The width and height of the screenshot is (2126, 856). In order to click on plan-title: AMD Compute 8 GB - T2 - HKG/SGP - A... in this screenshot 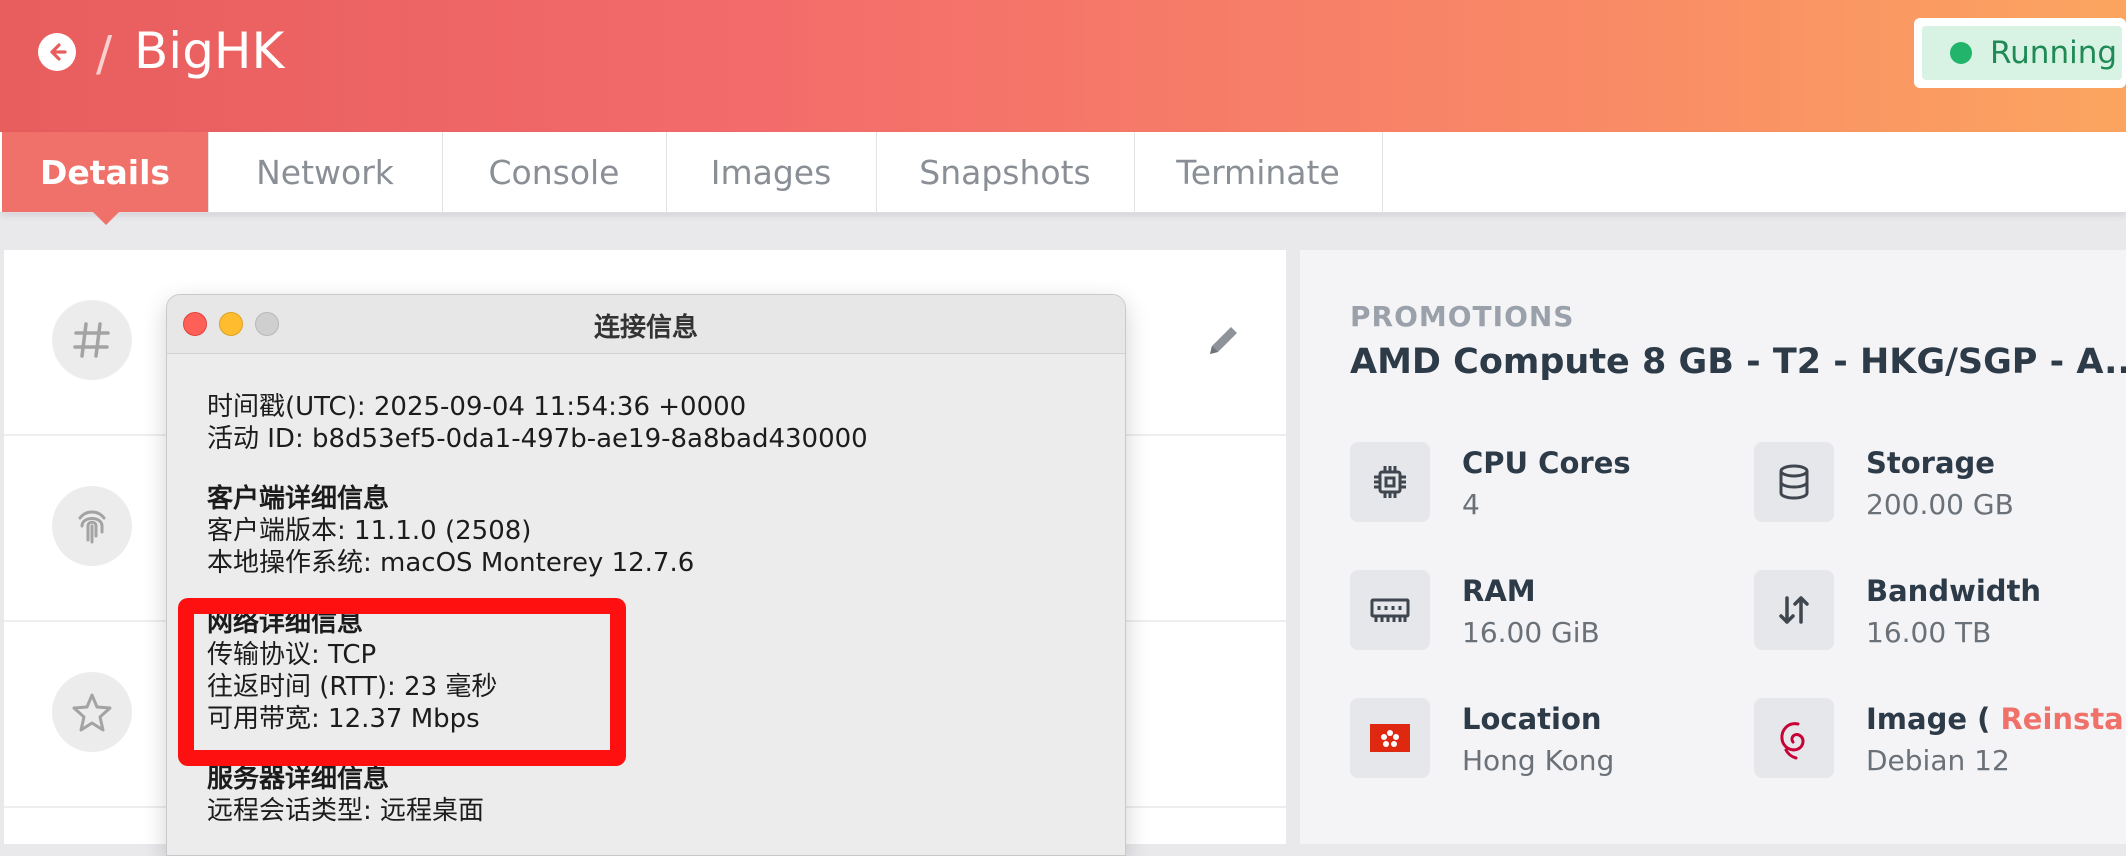, I will do `click(1738, 362)`.